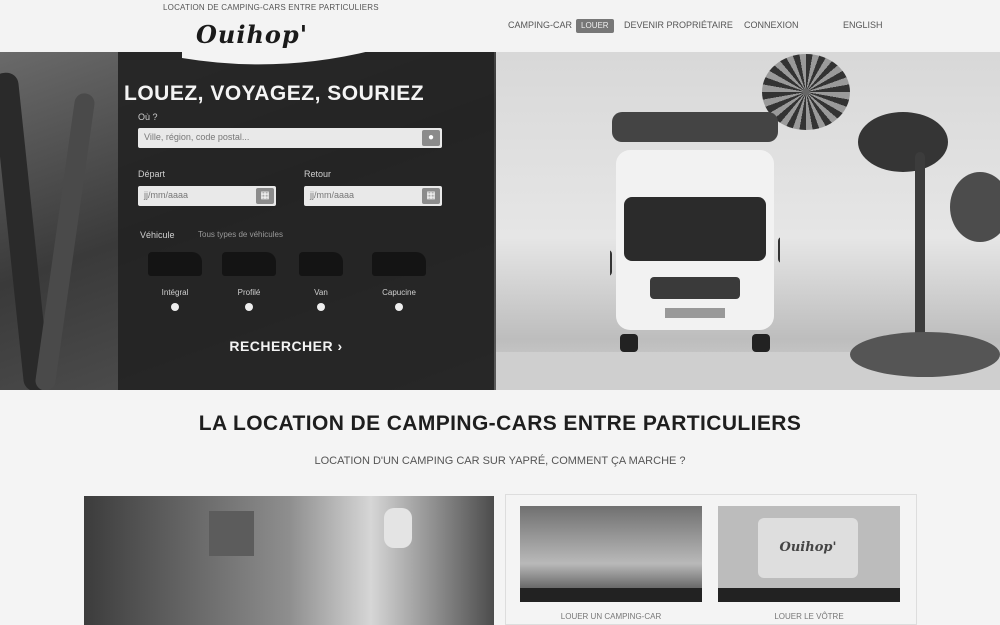  I want to click on departure-label: Départ, so click(152, 174).